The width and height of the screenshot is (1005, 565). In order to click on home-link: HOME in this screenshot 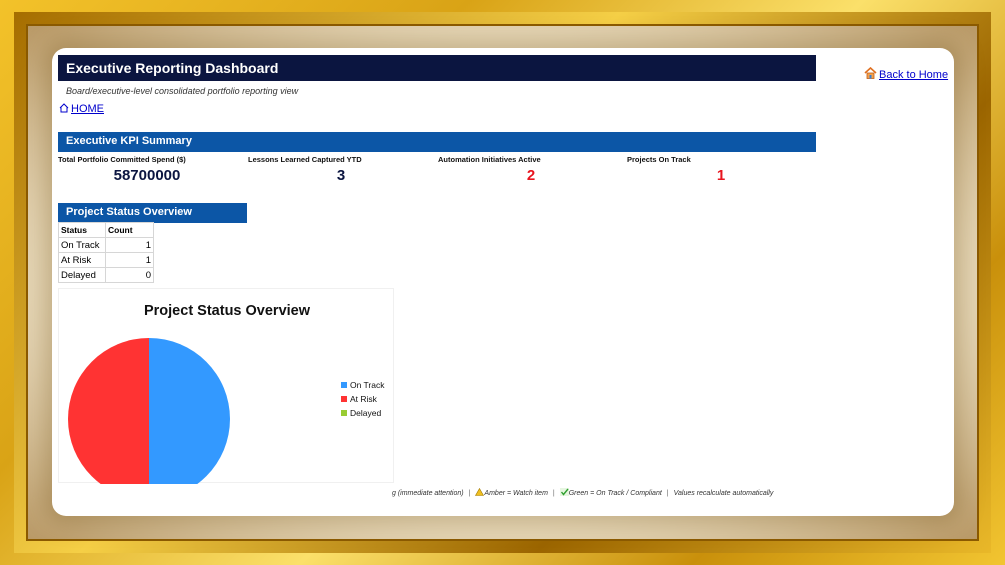, I will do `click(81, 109)`.